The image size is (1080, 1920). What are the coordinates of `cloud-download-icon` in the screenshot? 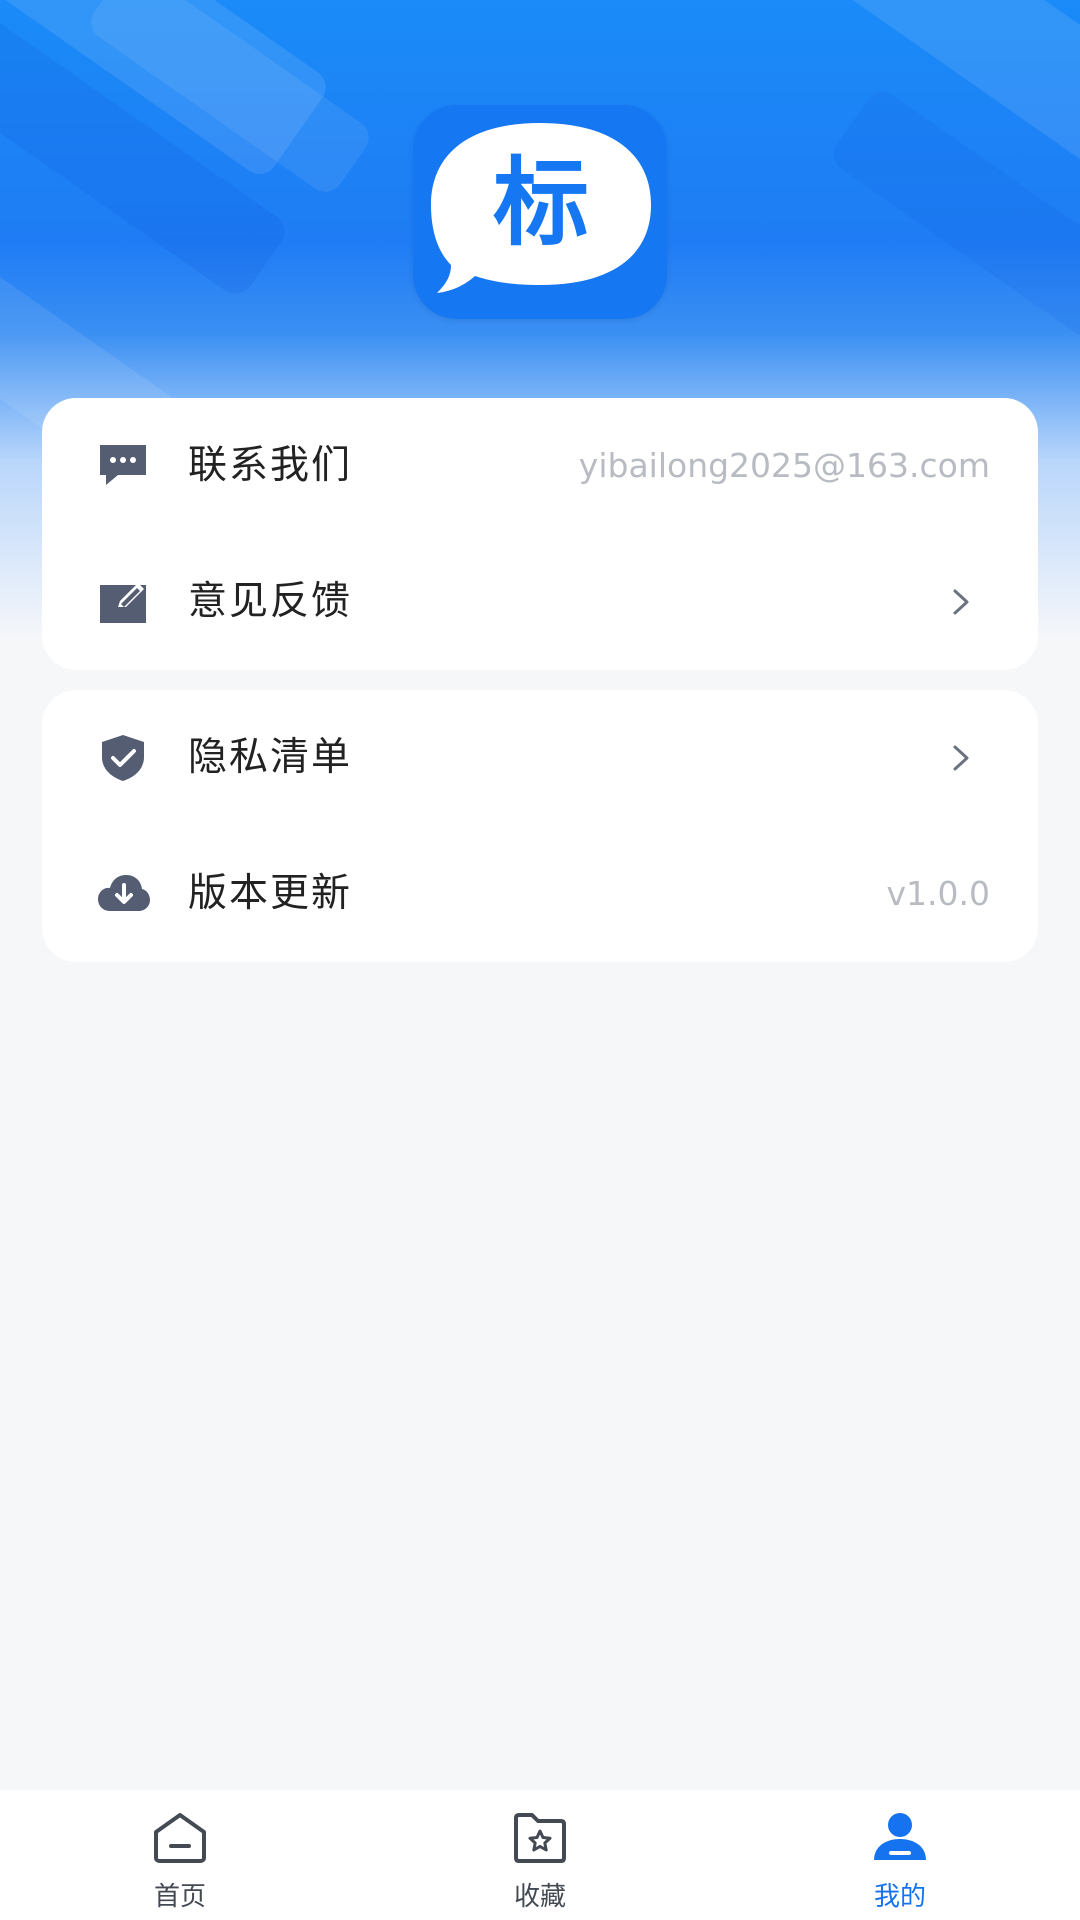 It's located at (124, 893).